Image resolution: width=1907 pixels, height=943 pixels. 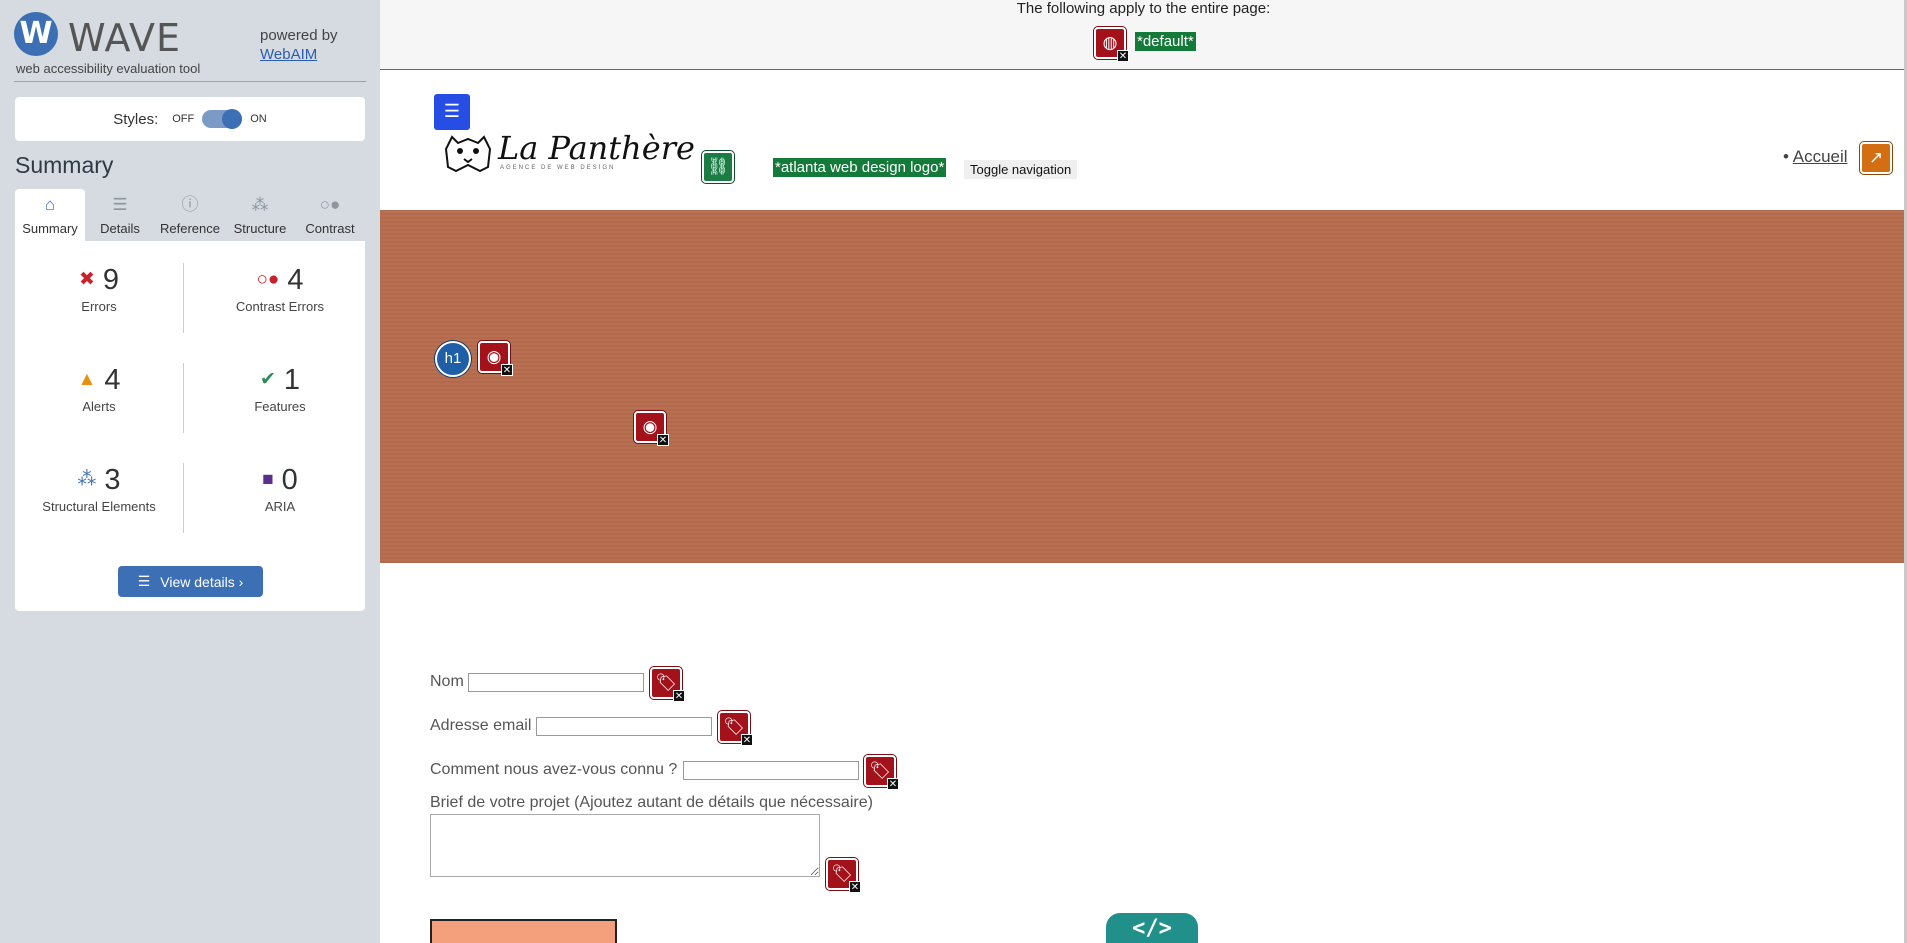 What do you see at coordinates (50, 215) in the screenshot?
I see `tab-summary: ⌂ Summary` at bounding box center [50, 215].